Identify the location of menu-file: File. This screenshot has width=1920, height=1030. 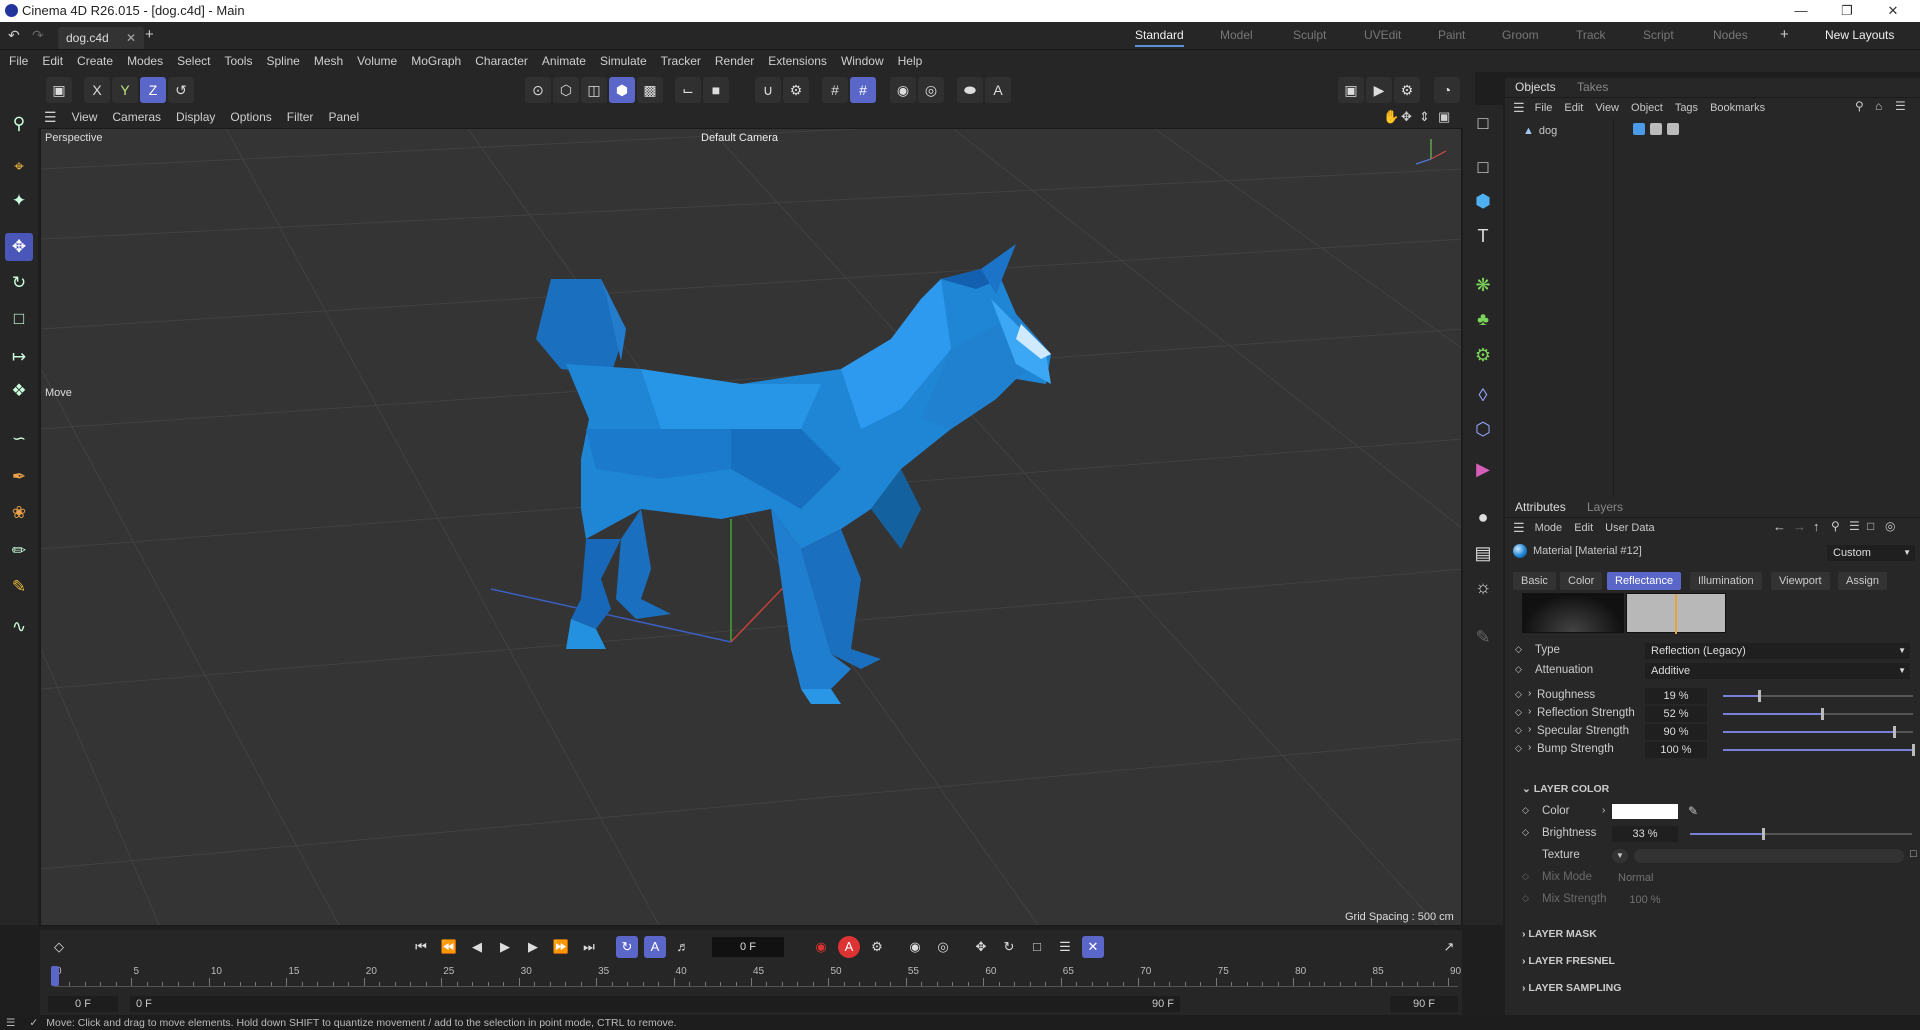
(18, 61).